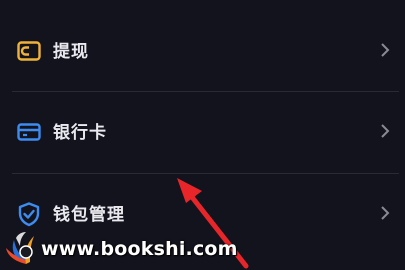  What do you see at coordinates (29, 132) in the screenshot?
I see `bank-card-icon` at bounding box center [29, 132].